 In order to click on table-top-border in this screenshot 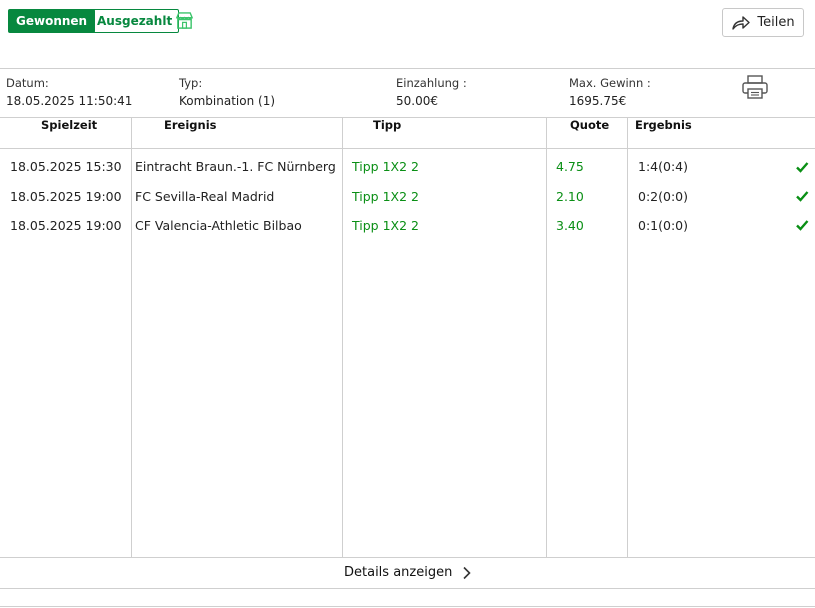, I will do `click(407, 117)`.